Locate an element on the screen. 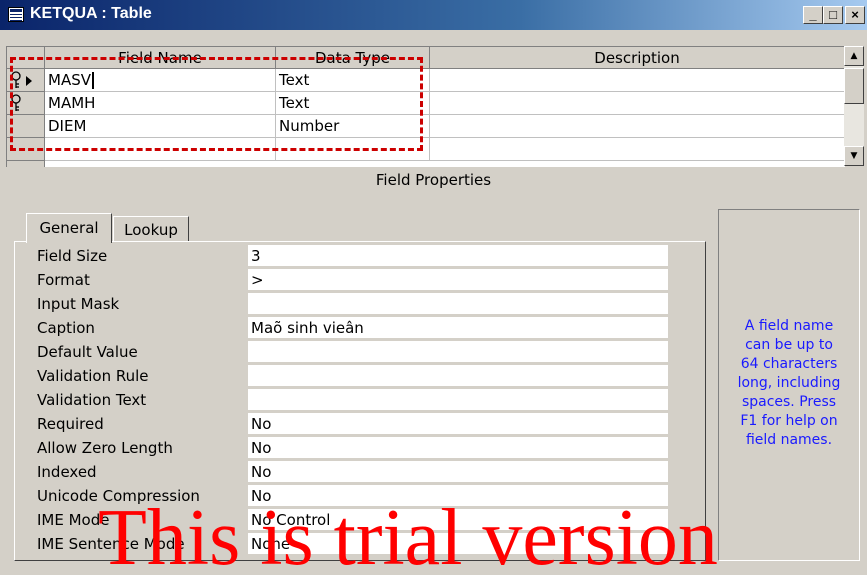 This screenshot has height=582, width=867. prop-default-value-label: Default Value is located at coordinates (87, 352).